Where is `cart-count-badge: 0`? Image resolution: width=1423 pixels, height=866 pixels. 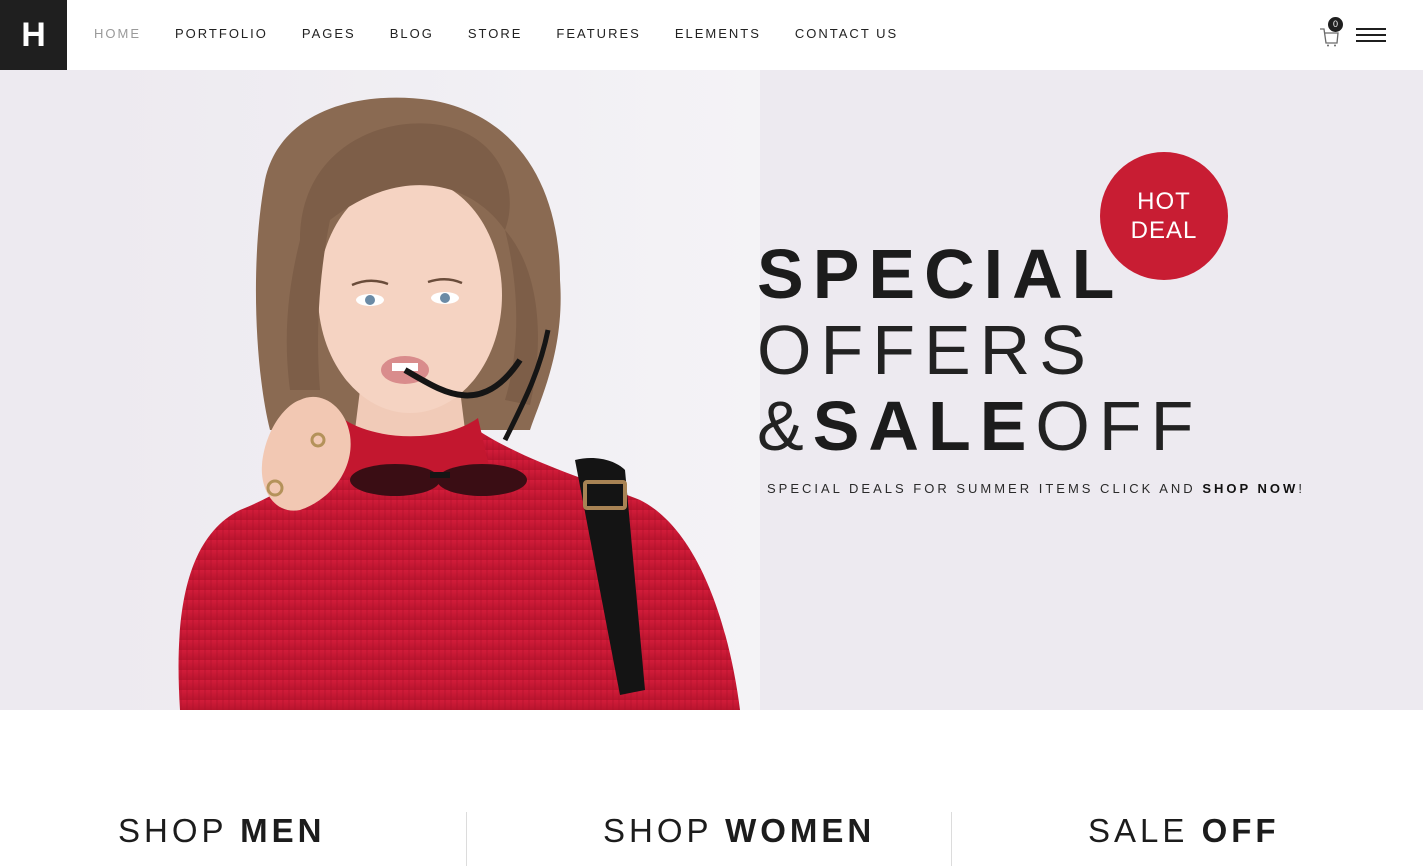
cart-count-badge: 0 is located at coordinates (1335, 24).